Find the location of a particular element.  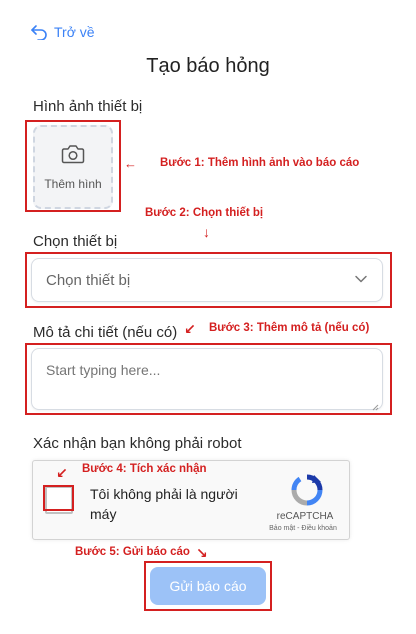

device-select-value: Chọn thiết bị is located at coordinates (88, 280).